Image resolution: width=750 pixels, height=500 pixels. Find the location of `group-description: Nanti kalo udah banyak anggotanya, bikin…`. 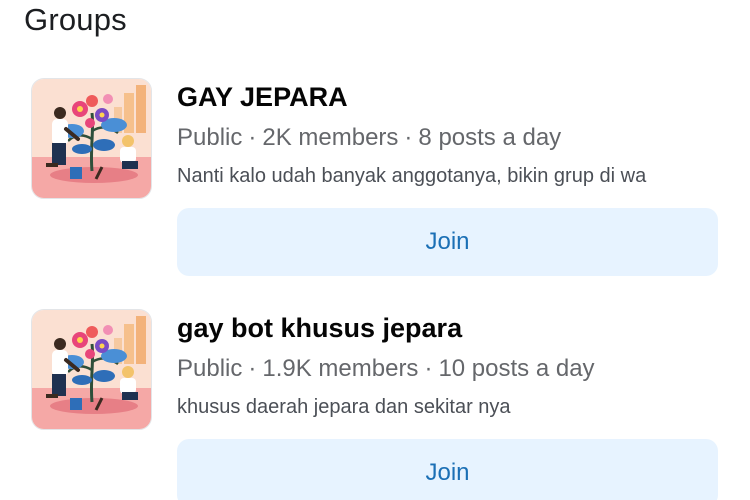

group-description: Nanti kalo udah banyak anggotanya, bikin… is located at coordinates (412, 176).